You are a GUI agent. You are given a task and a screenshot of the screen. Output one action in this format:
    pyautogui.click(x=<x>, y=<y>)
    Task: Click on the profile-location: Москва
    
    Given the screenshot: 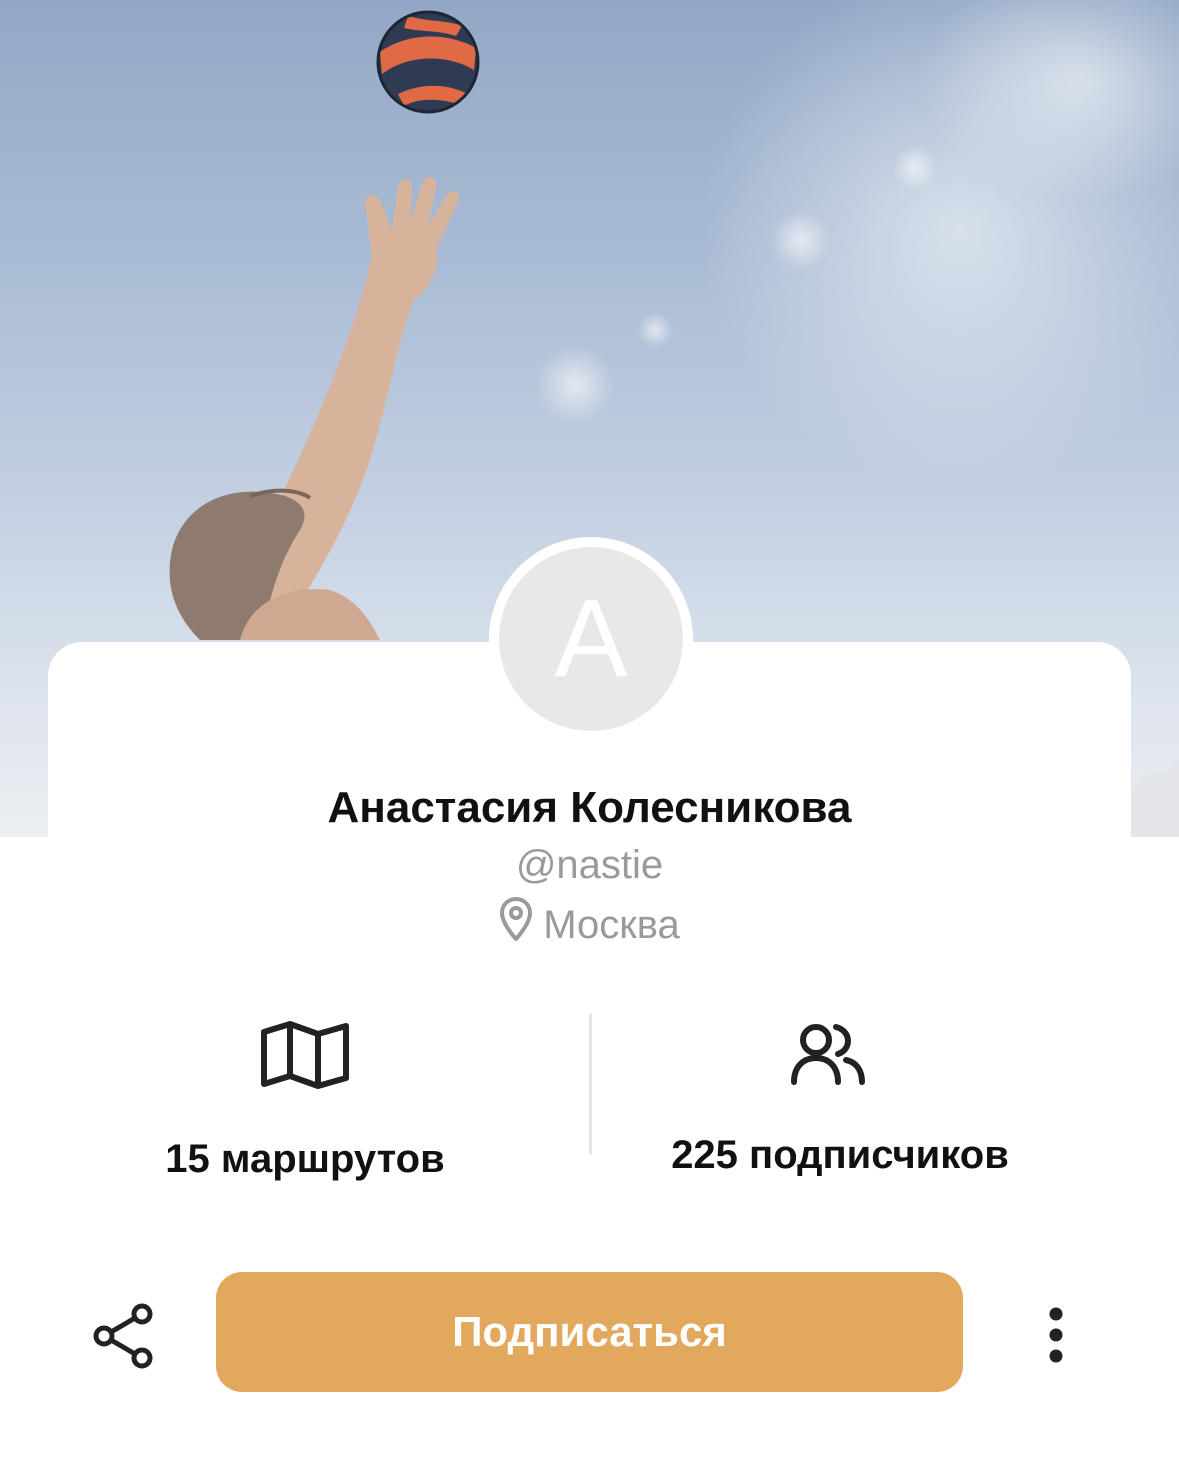 What is the action you would take?
    pyautogui.click(x=589, y=925)
    